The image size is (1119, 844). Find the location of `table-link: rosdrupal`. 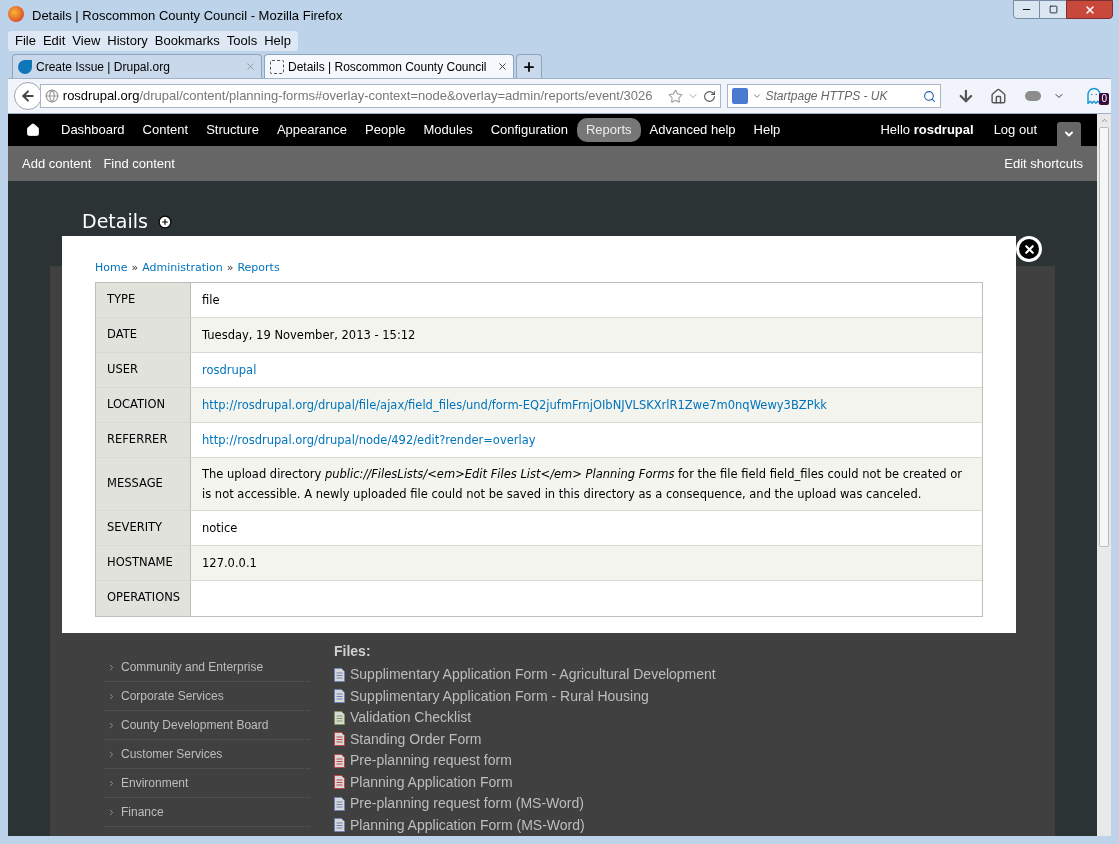

table-link: rosdrupal is located at coordinates (229, 369).